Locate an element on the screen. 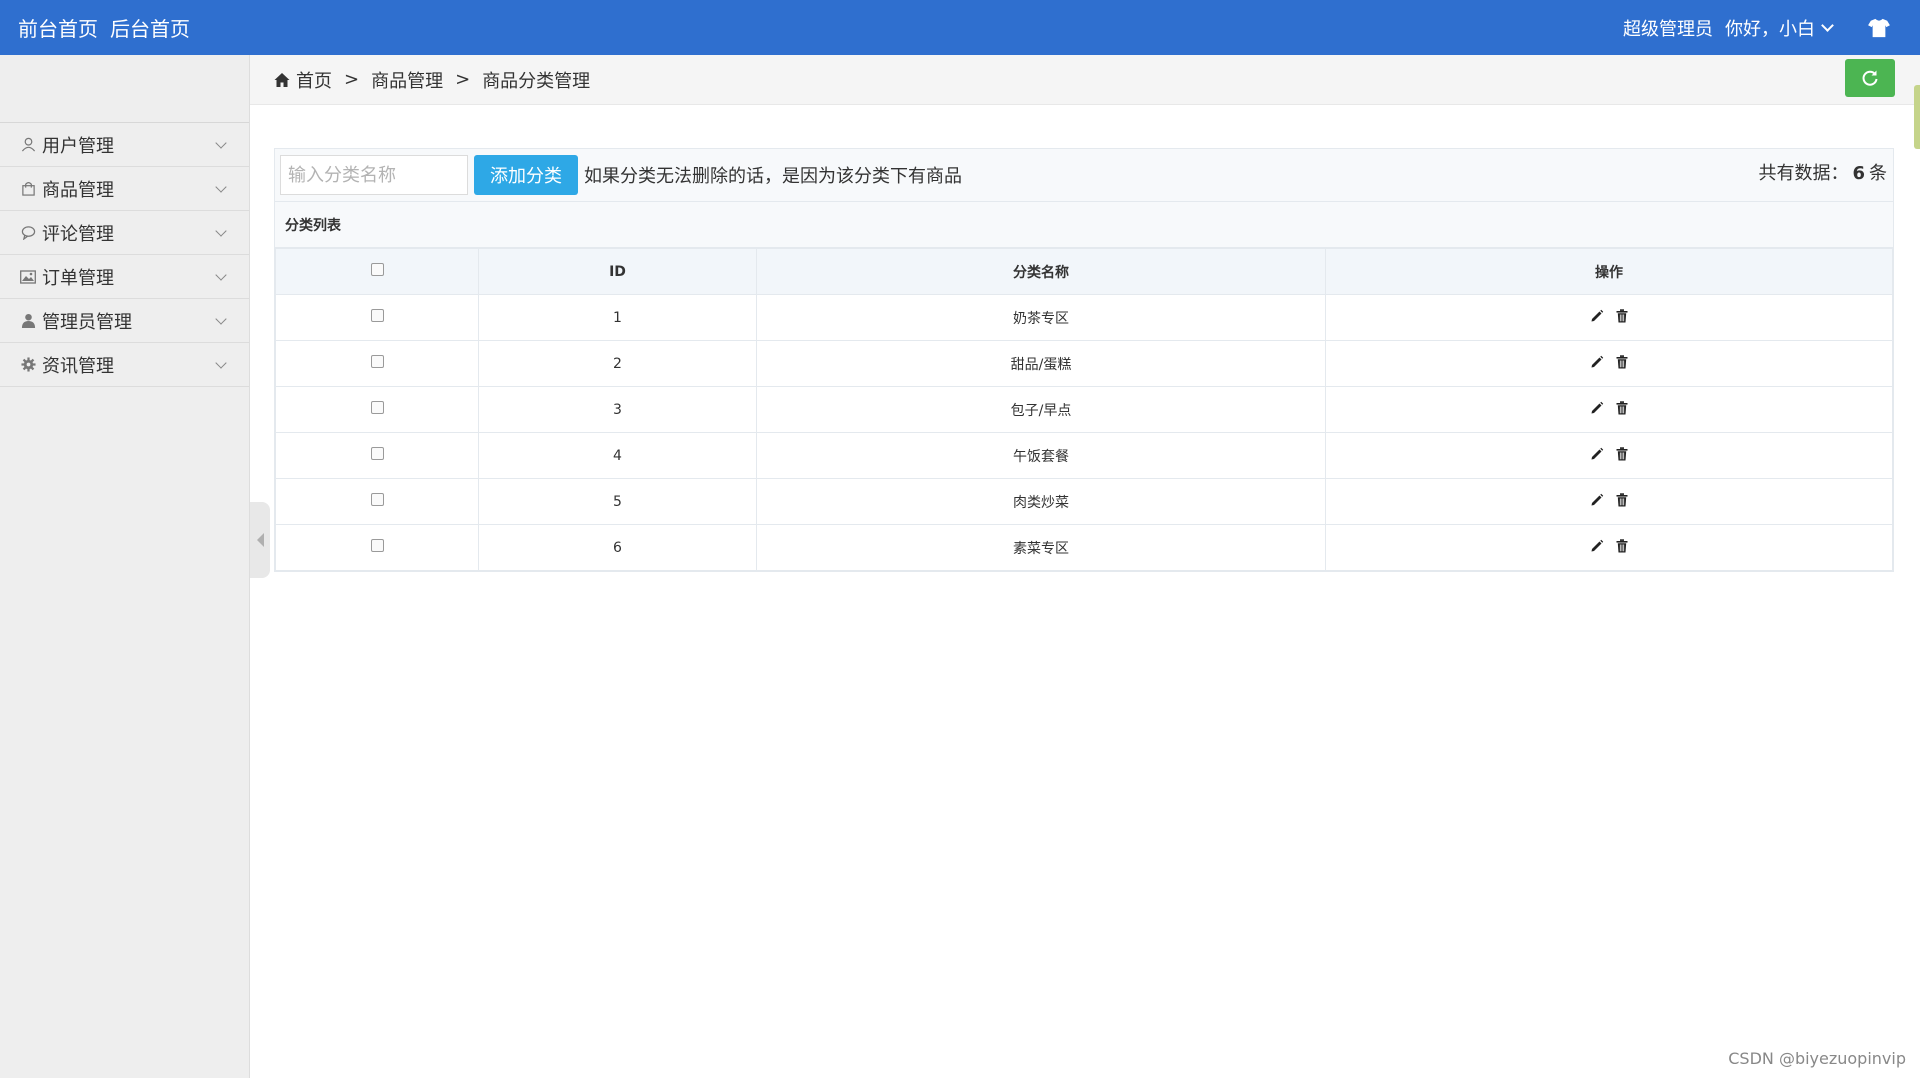  user-area: 超级管理员 你好，小白 is located at coordinates (1771, 28).